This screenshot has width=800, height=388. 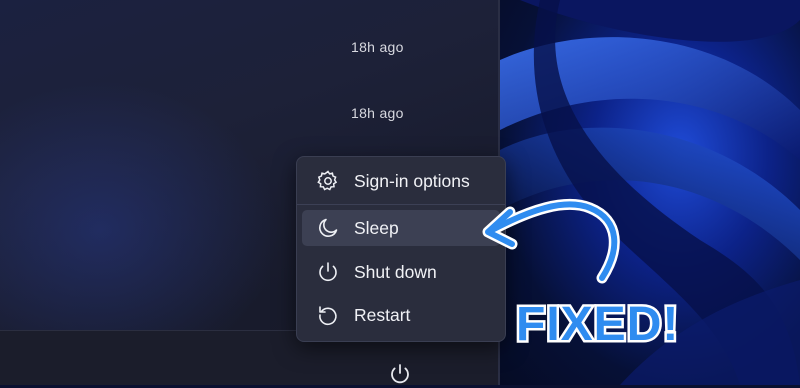 What do you see at coordinates (376, 227) in the screenshot?
I see `menu-item-label: Sleep` at bounding box center [376, 227].